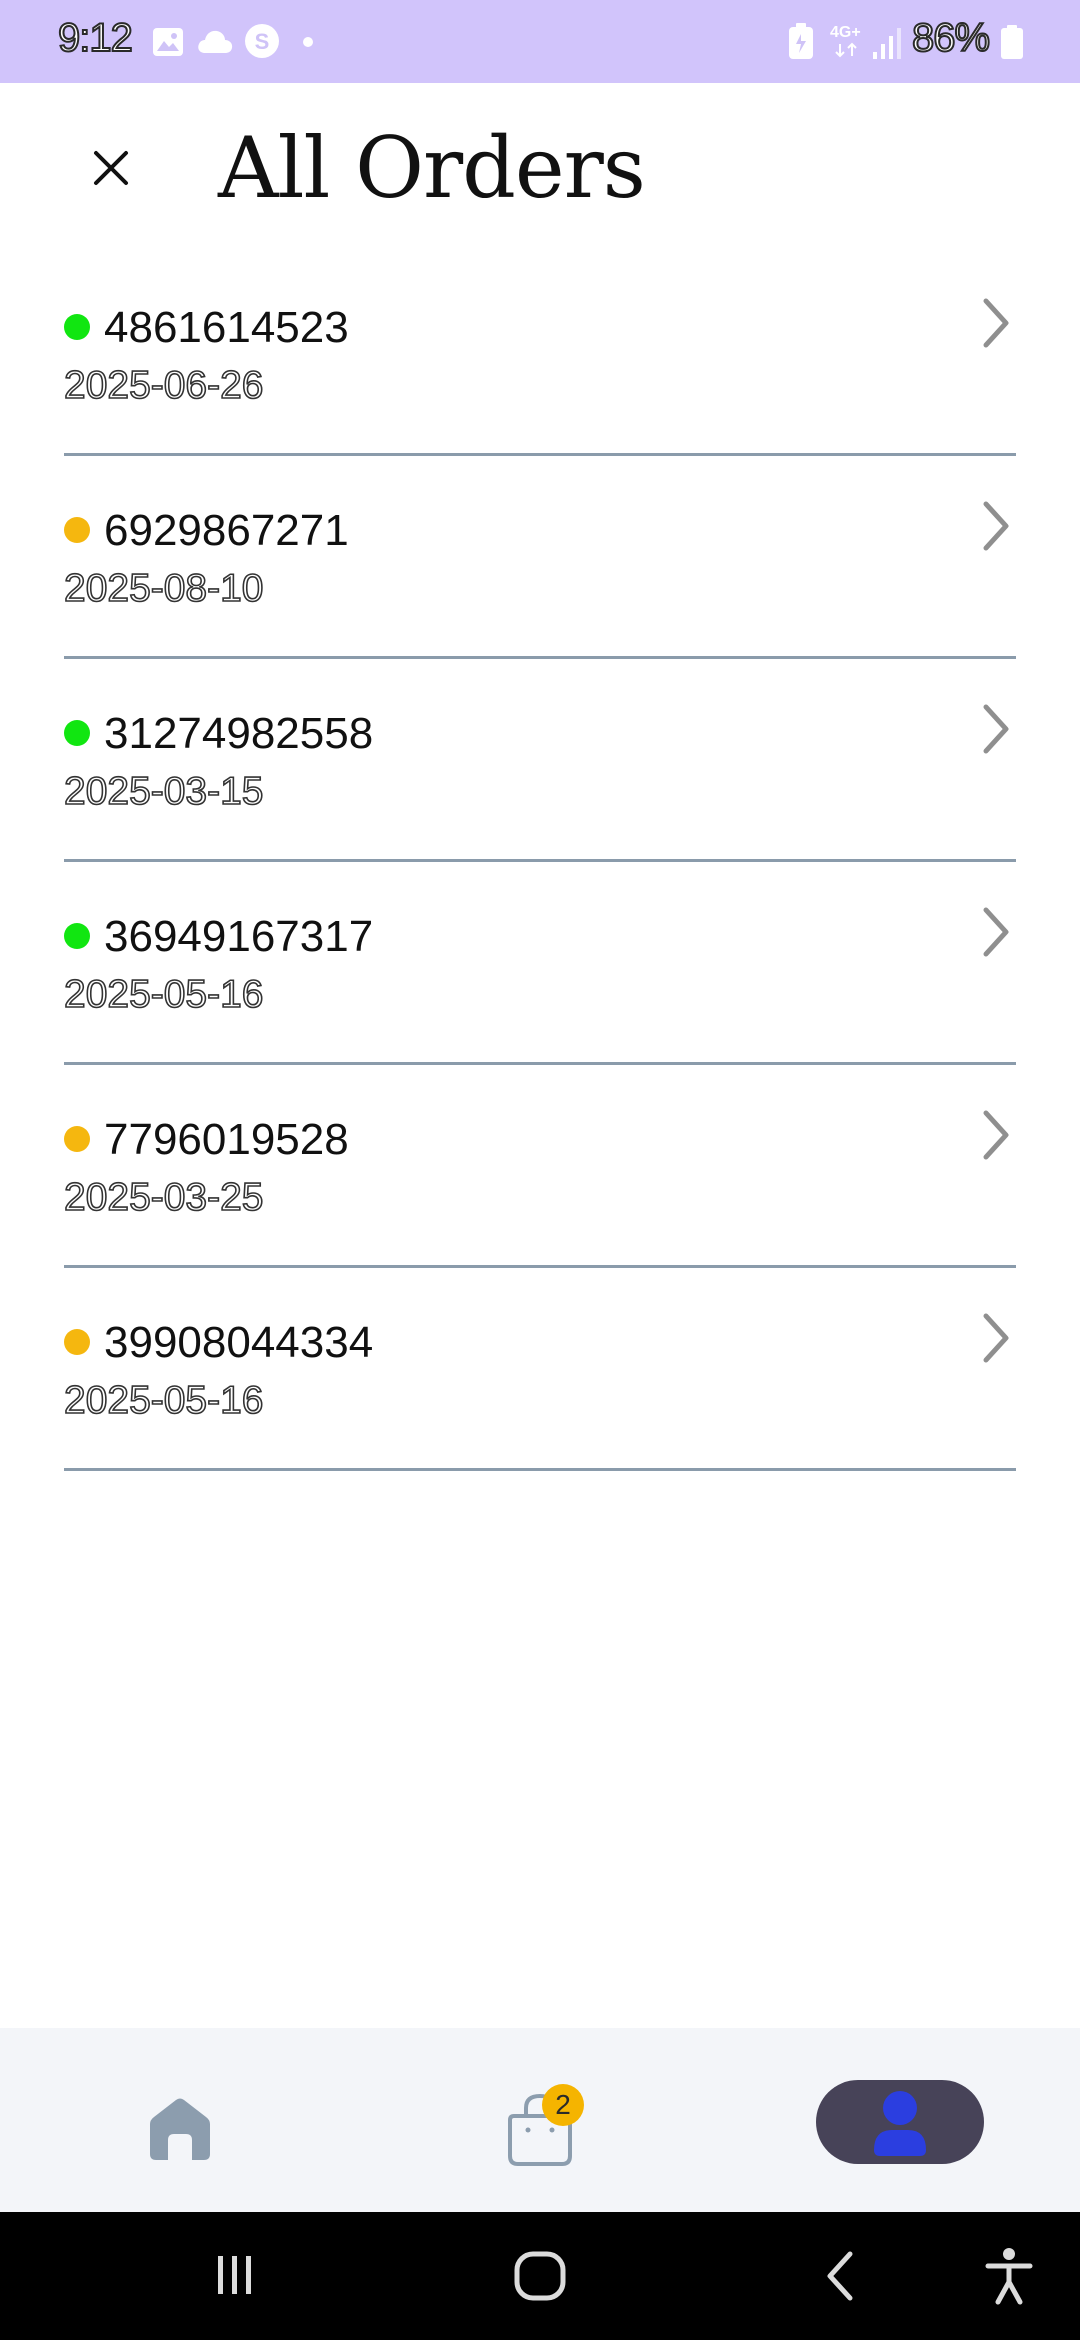  What do you see at coordinates (226, 530) in the screenshot?
I see `order-id: 6929867271` at bounding box center [226, 530].